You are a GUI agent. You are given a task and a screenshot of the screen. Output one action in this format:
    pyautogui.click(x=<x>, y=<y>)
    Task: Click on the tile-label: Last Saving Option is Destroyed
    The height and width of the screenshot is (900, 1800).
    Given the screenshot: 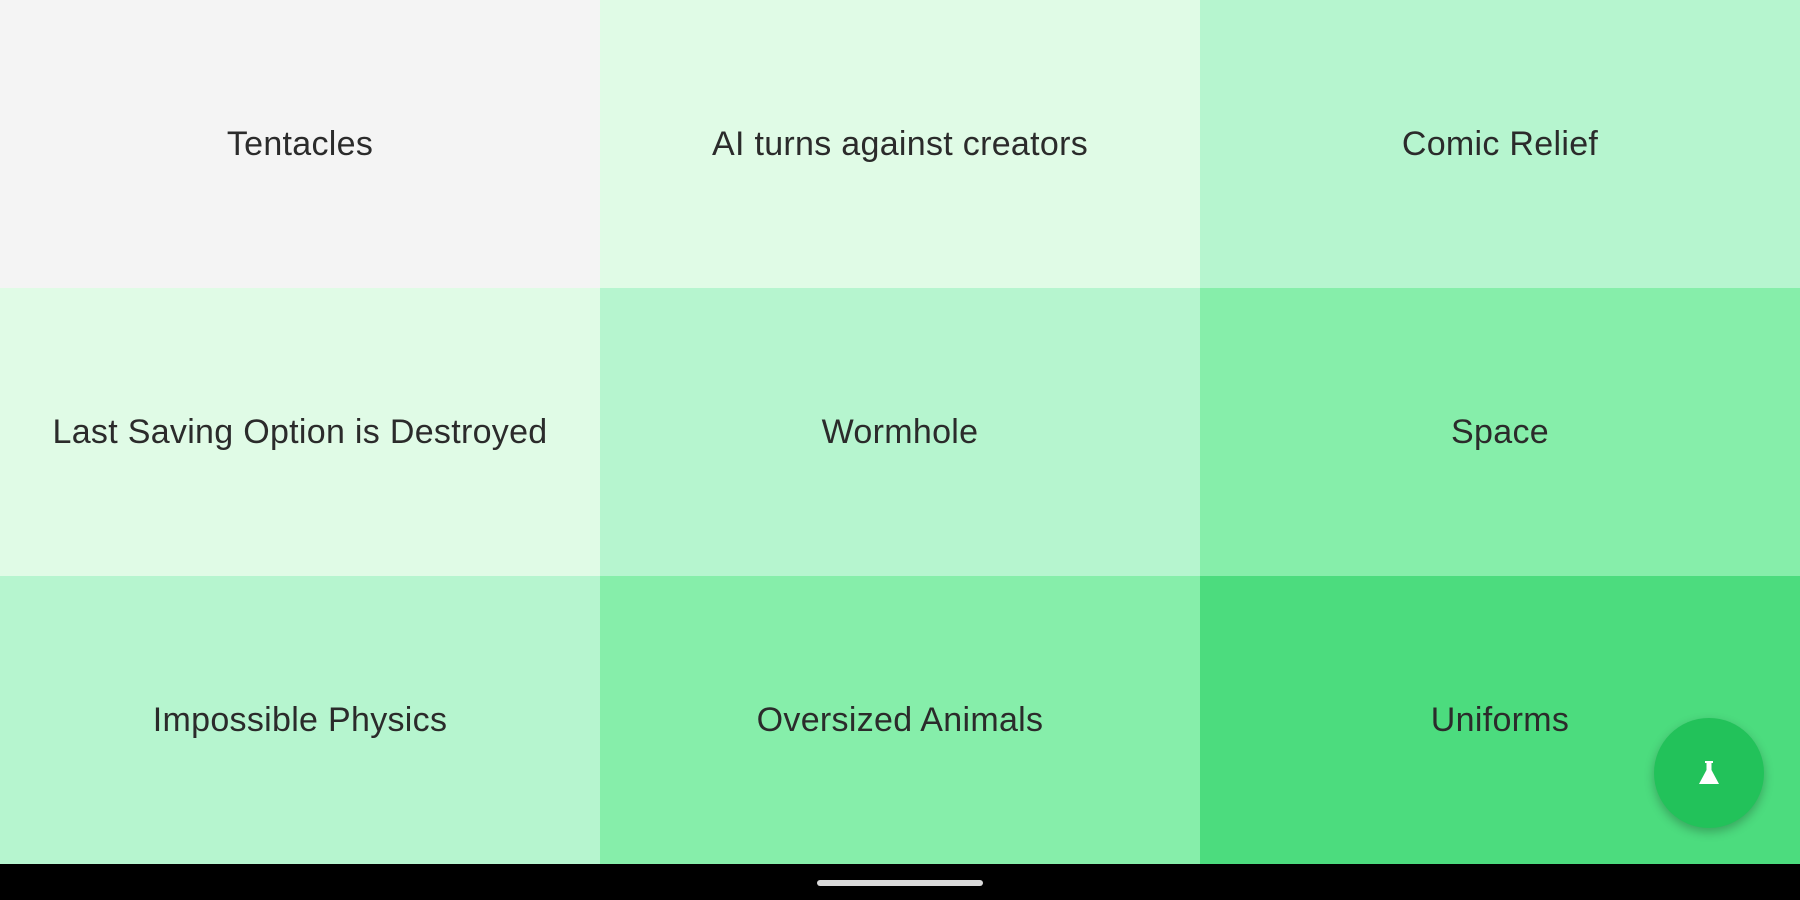 What is the action you would take?
    pyautogui.click(x=300, y=431)
    